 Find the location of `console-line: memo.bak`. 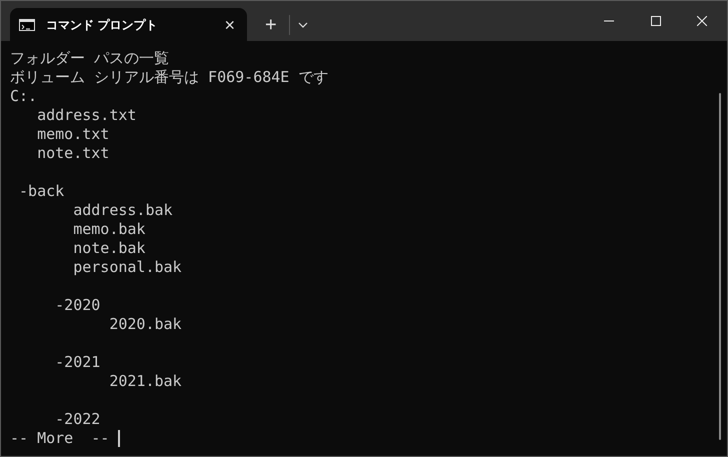

console-line: memo.bak is located at coordinates (109, 229).